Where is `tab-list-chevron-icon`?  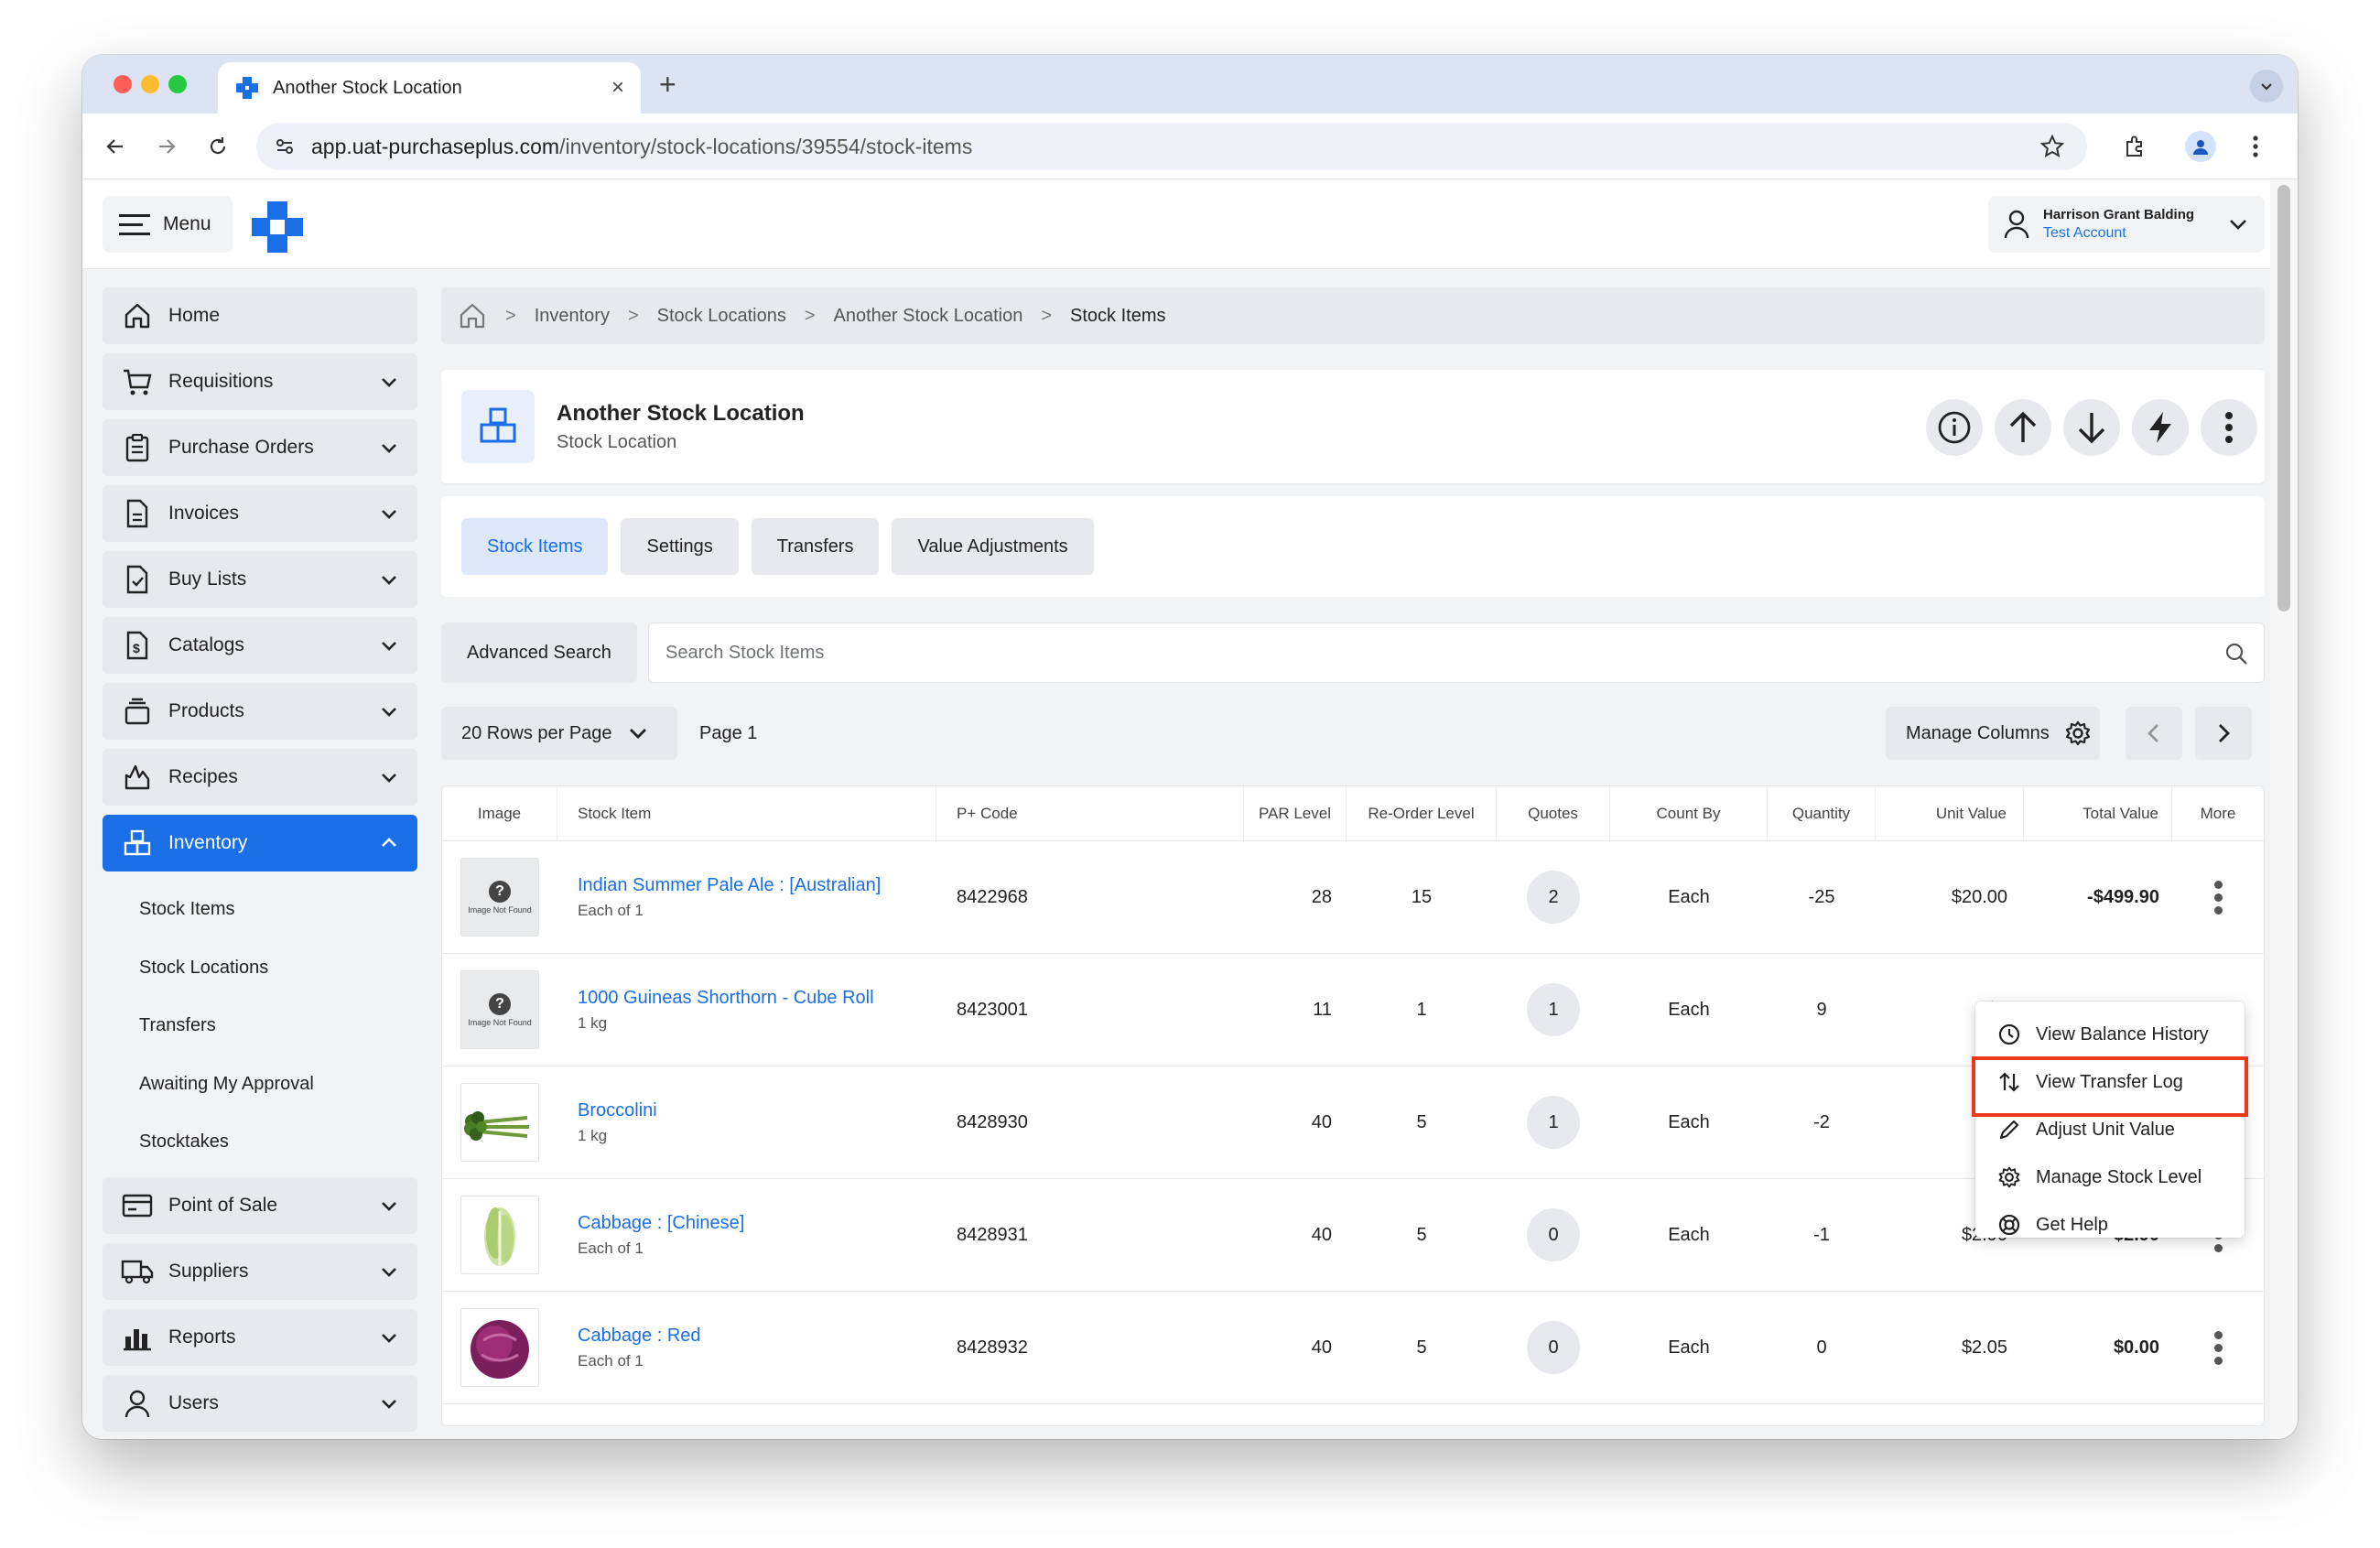 tab-list-chevron-icon is located at coordinates (2266, 86).